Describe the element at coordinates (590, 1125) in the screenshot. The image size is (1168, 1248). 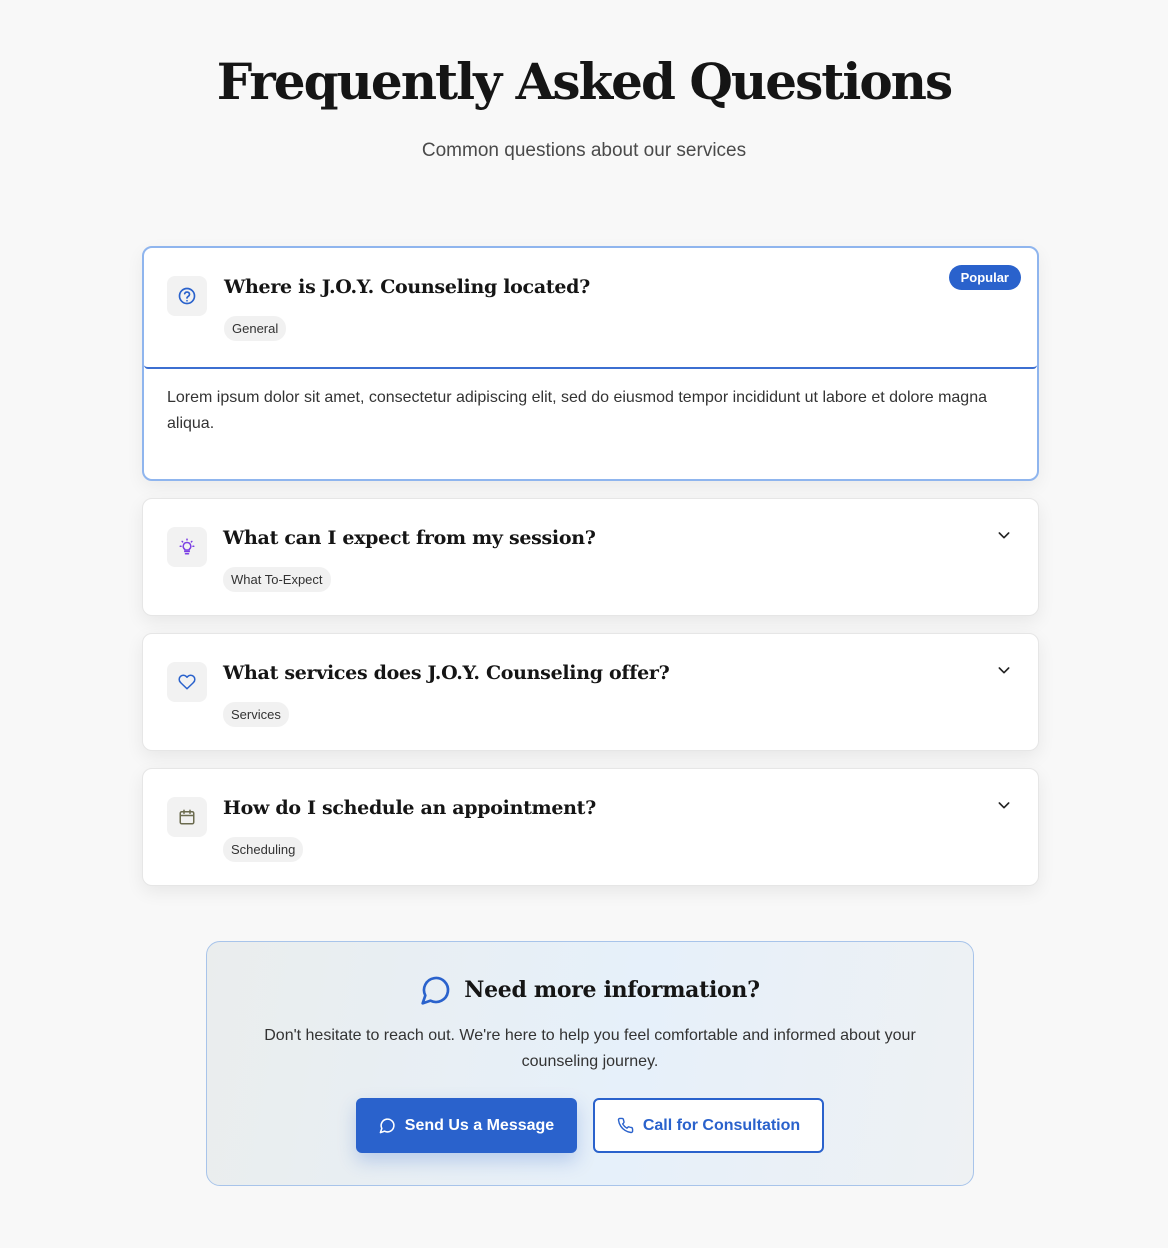
I see `cta-buttons: Send Us a Message Call for Consultation` at that location.